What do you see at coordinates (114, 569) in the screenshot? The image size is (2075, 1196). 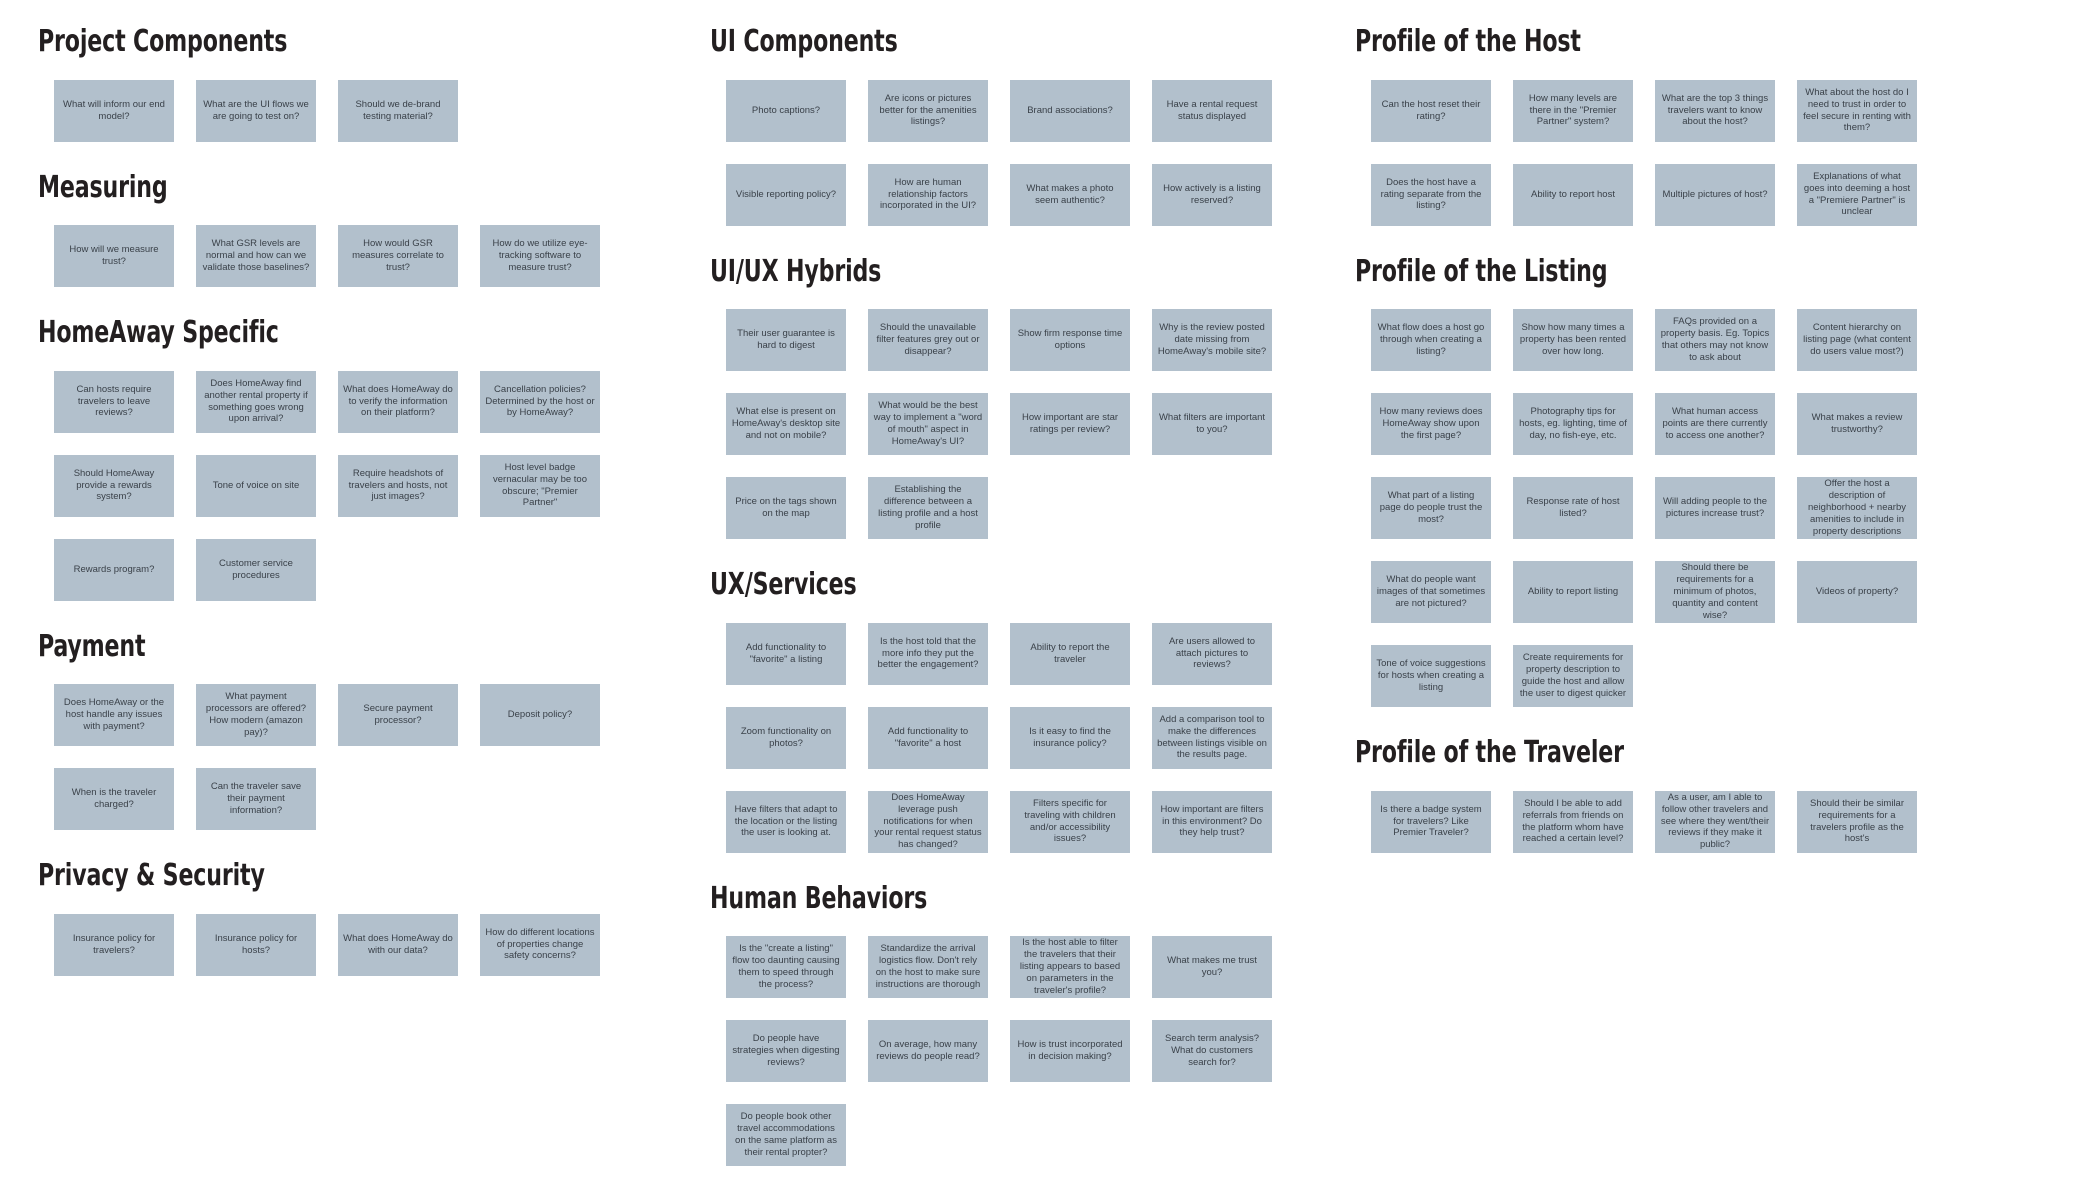 I see `question-card: Rewards program?` at bounding box center [114, 569].